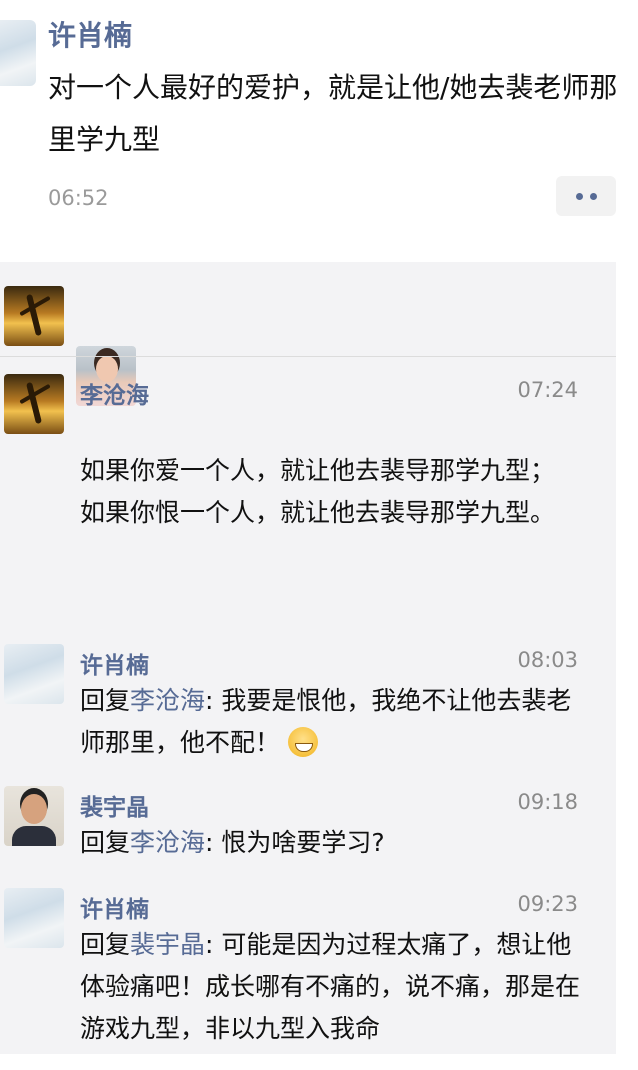  I want to click on post-timestamp: 06:52, so click(78, 198).